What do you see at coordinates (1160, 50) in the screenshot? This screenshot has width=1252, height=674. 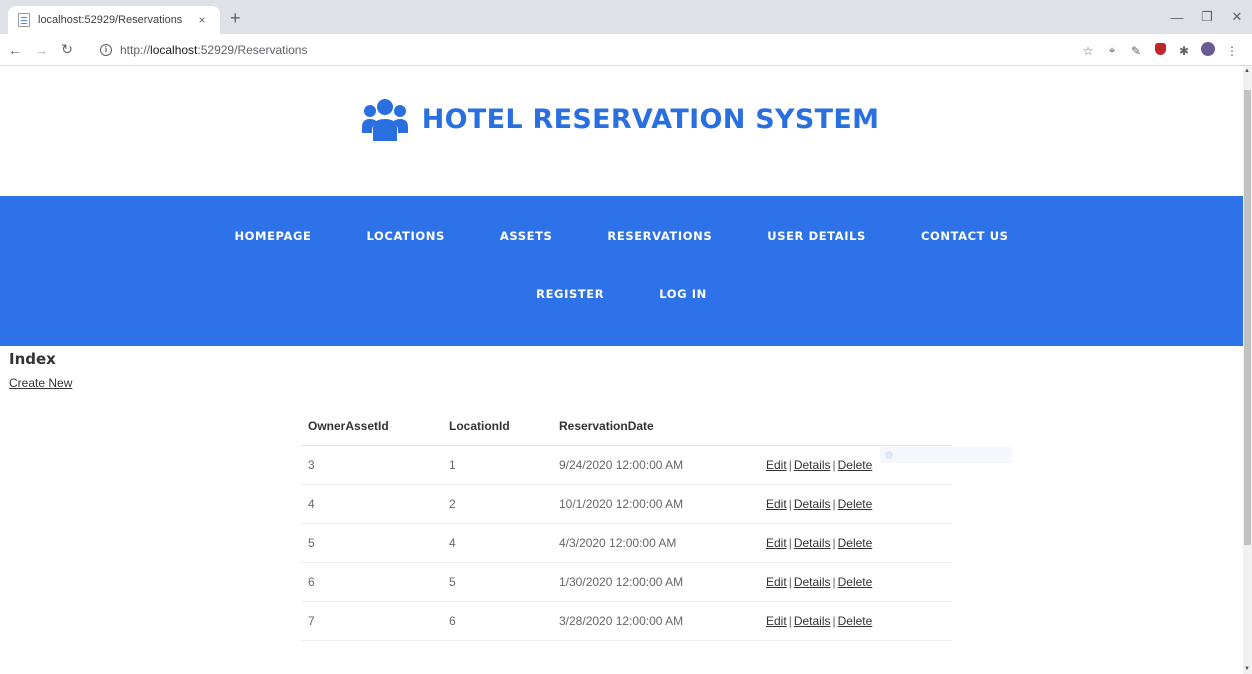 I see `ublock-icon` at bounding box center [1160, 50].